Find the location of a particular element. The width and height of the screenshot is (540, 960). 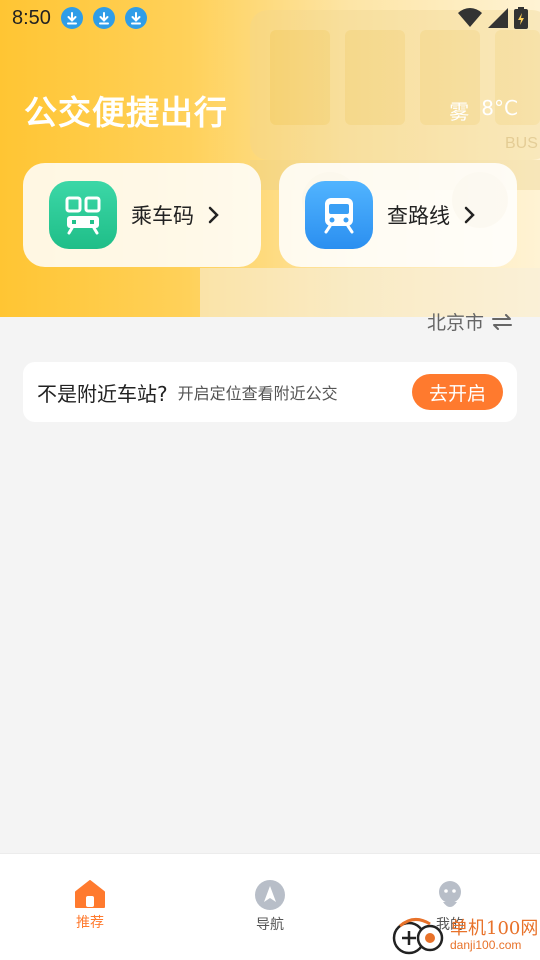

watermark: 单机100网 danji100.com is located at coordinates (466, 936).